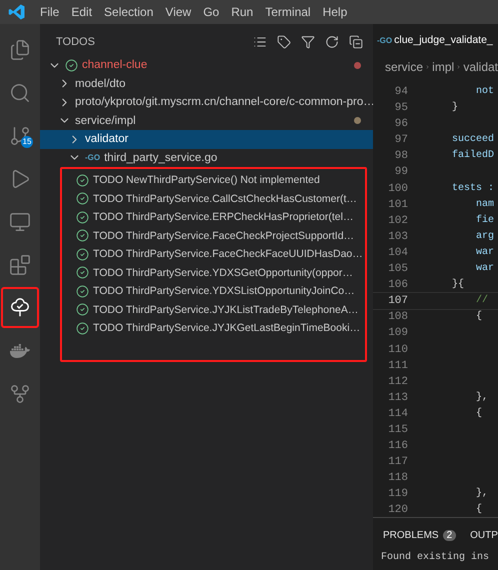  I want to click on blocks-icon, so click(20, 265).